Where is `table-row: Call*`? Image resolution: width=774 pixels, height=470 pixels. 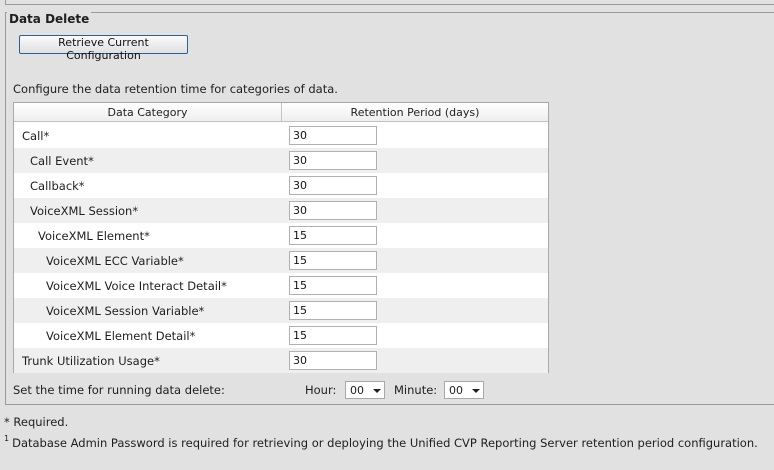 table-row: Call* is located at coordinates (281, 135).